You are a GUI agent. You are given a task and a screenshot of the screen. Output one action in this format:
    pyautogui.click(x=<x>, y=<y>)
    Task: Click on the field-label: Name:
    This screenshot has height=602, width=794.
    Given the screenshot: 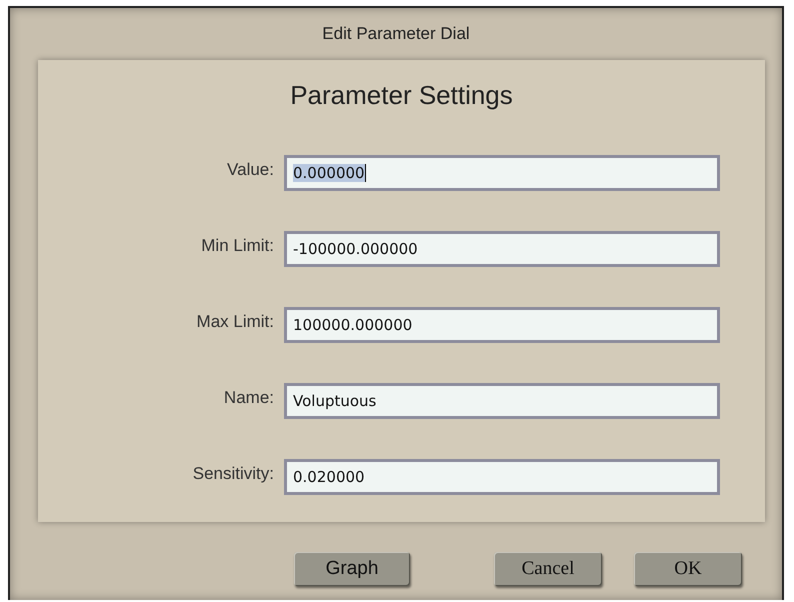 What is the action you would take?
    pyautogui.click(x=248, y=398)
    